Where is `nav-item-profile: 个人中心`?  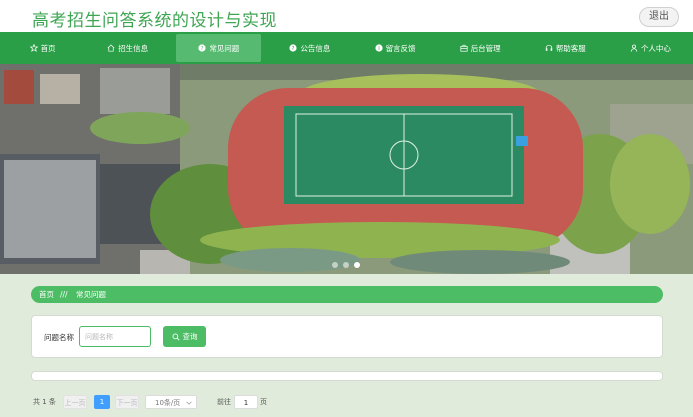
nav-item-profile: 个人中心 is located at coordinates (650, 48).